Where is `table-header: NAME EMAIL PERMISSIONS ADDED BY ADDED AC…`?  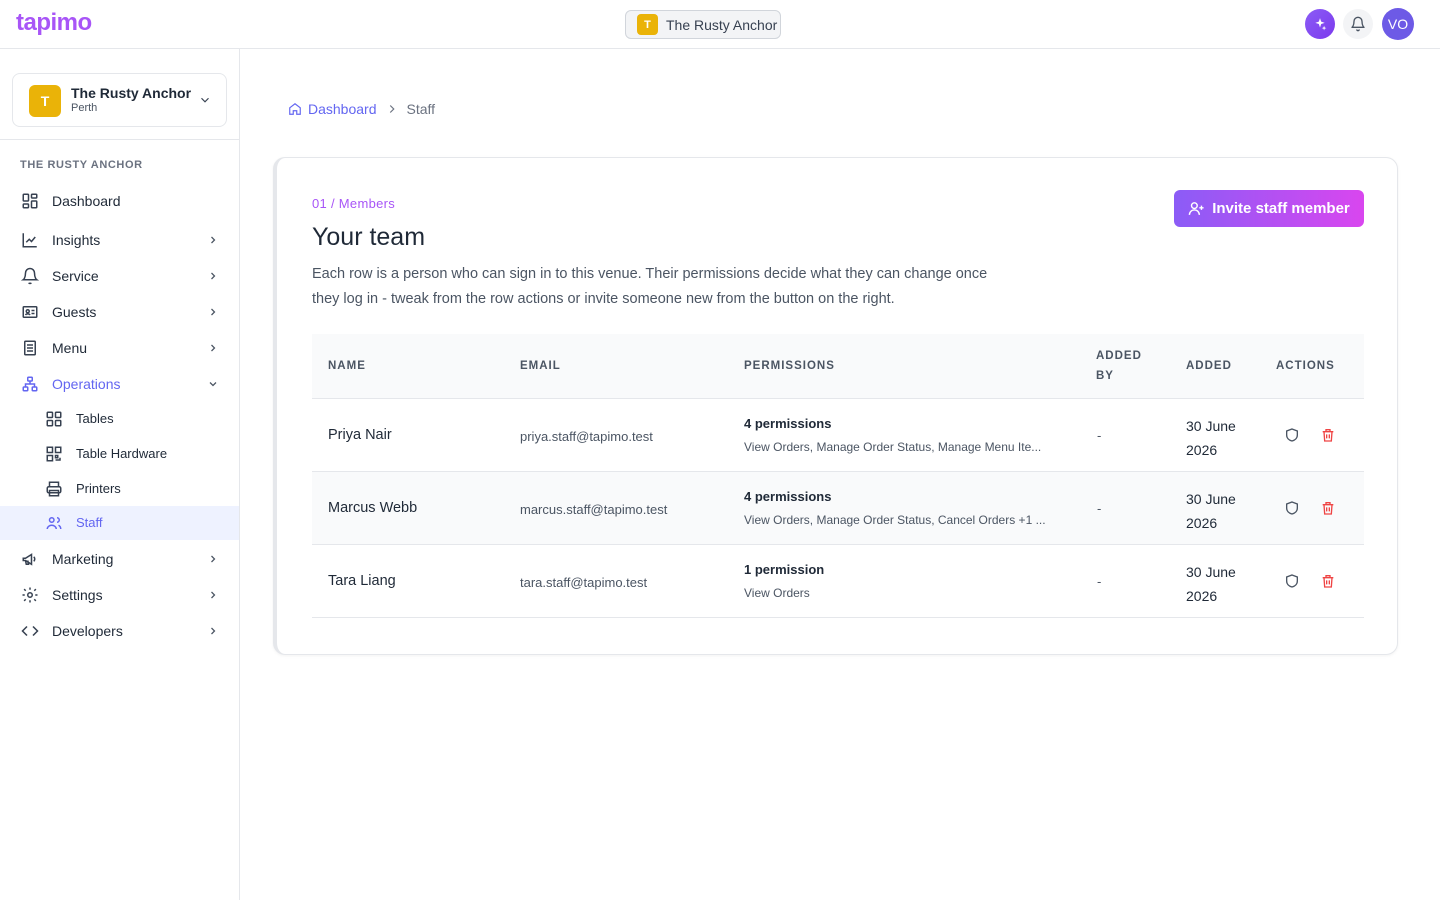 table-header: NAME EMAIL PERMISSIONS ADDED BY ADDED AC… is located at coordinates (838, 366).